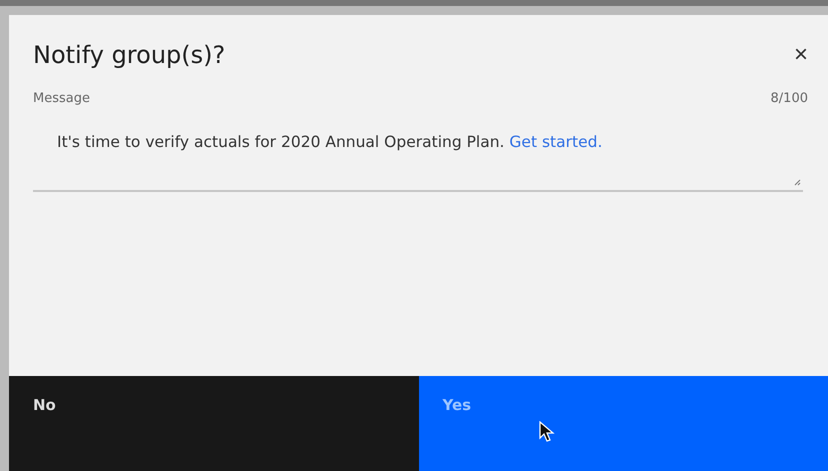 The width and height of the screenshot is (828, 471). Describe the element at coordinates (213, 423) in the screenshot. I see `no-button: No` at that location.